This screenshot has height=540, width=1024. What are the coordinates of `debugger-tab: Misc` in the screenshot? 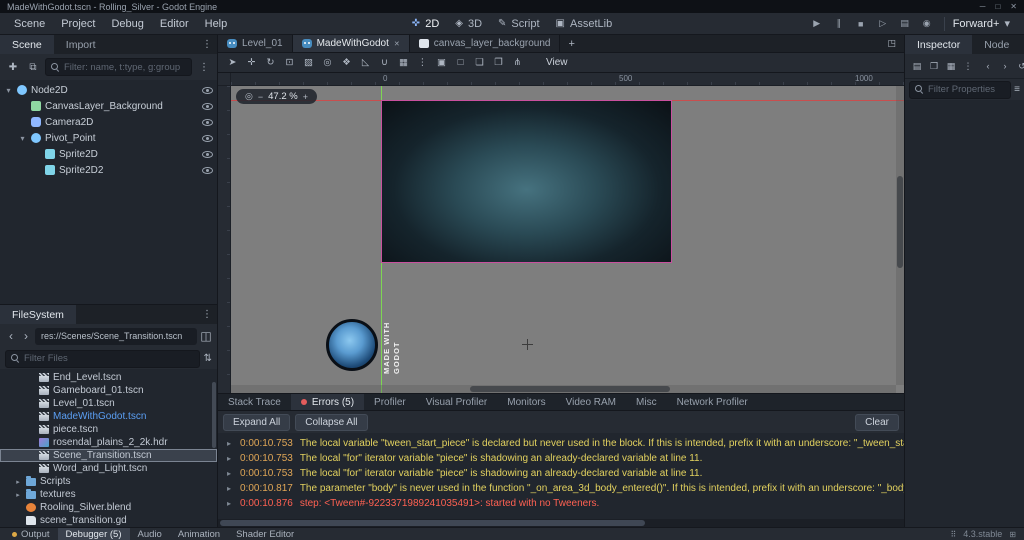 It's located at (646, 402).